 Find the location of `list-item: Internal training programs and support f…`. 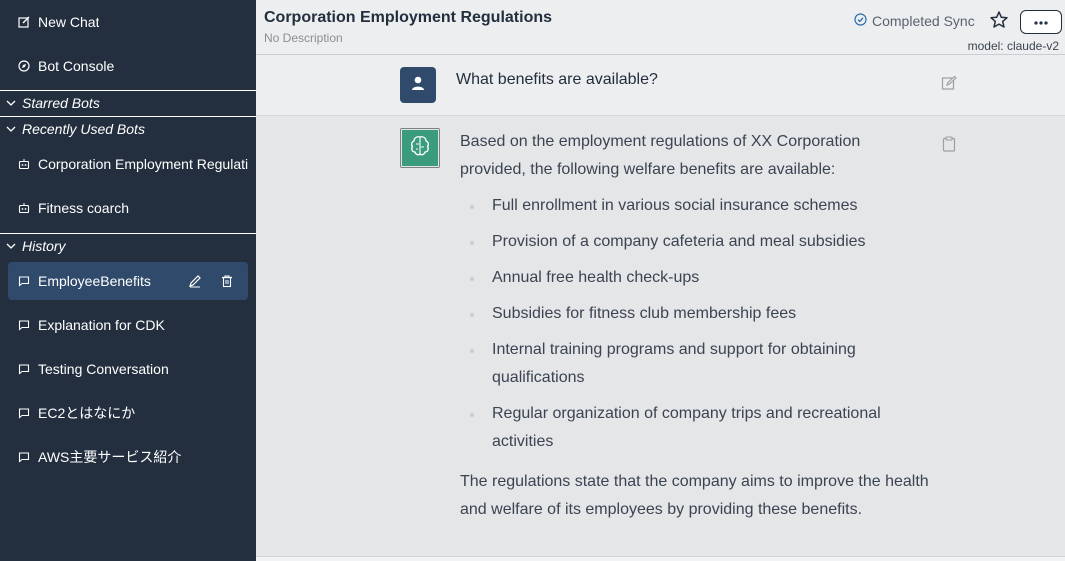

list-item: Internal training programs and support f… is located at coordinates (695, 364).